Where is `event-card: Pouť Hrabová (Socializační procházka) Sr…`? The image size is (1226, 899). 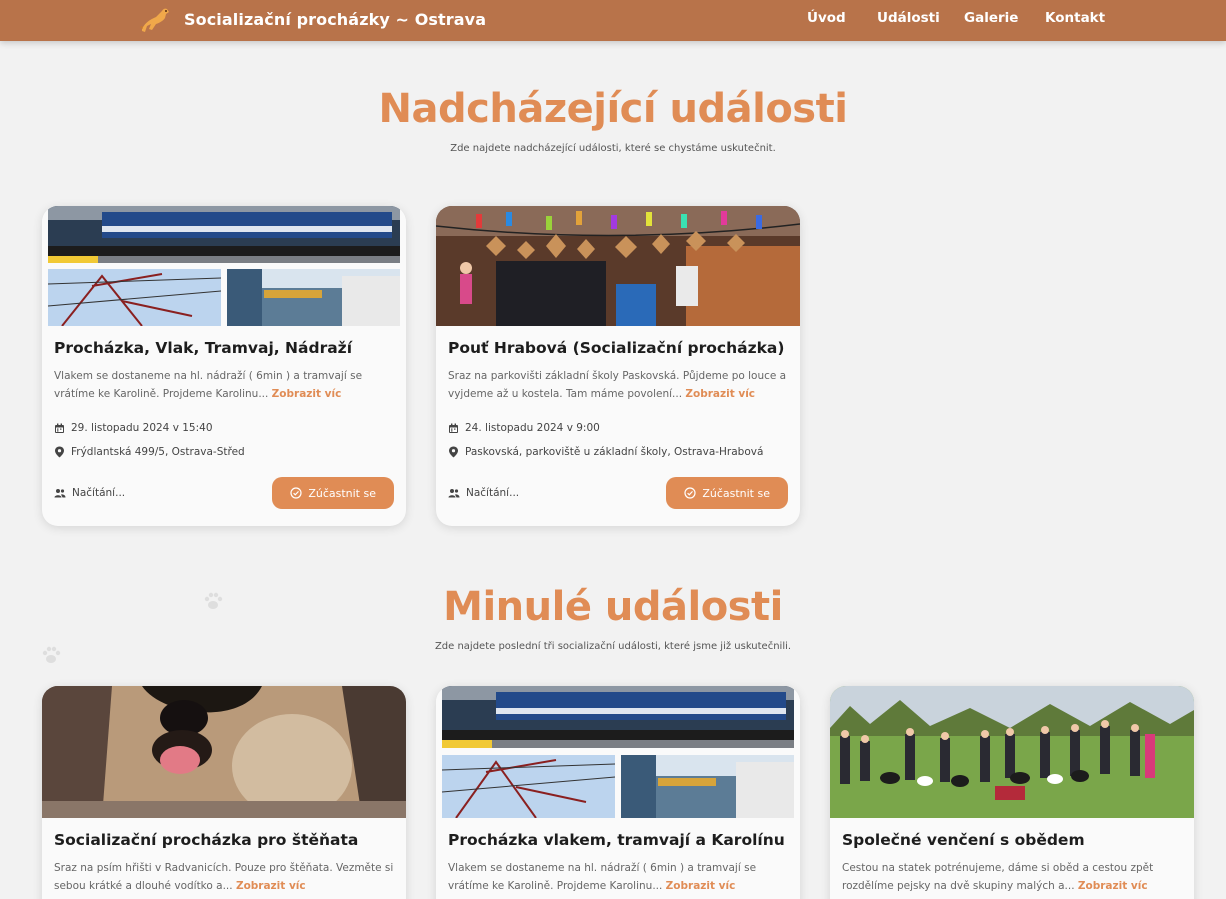
event-card: Pouť Hrabová (Socializační procházka) Sr… is located at coordinates (618, 366).